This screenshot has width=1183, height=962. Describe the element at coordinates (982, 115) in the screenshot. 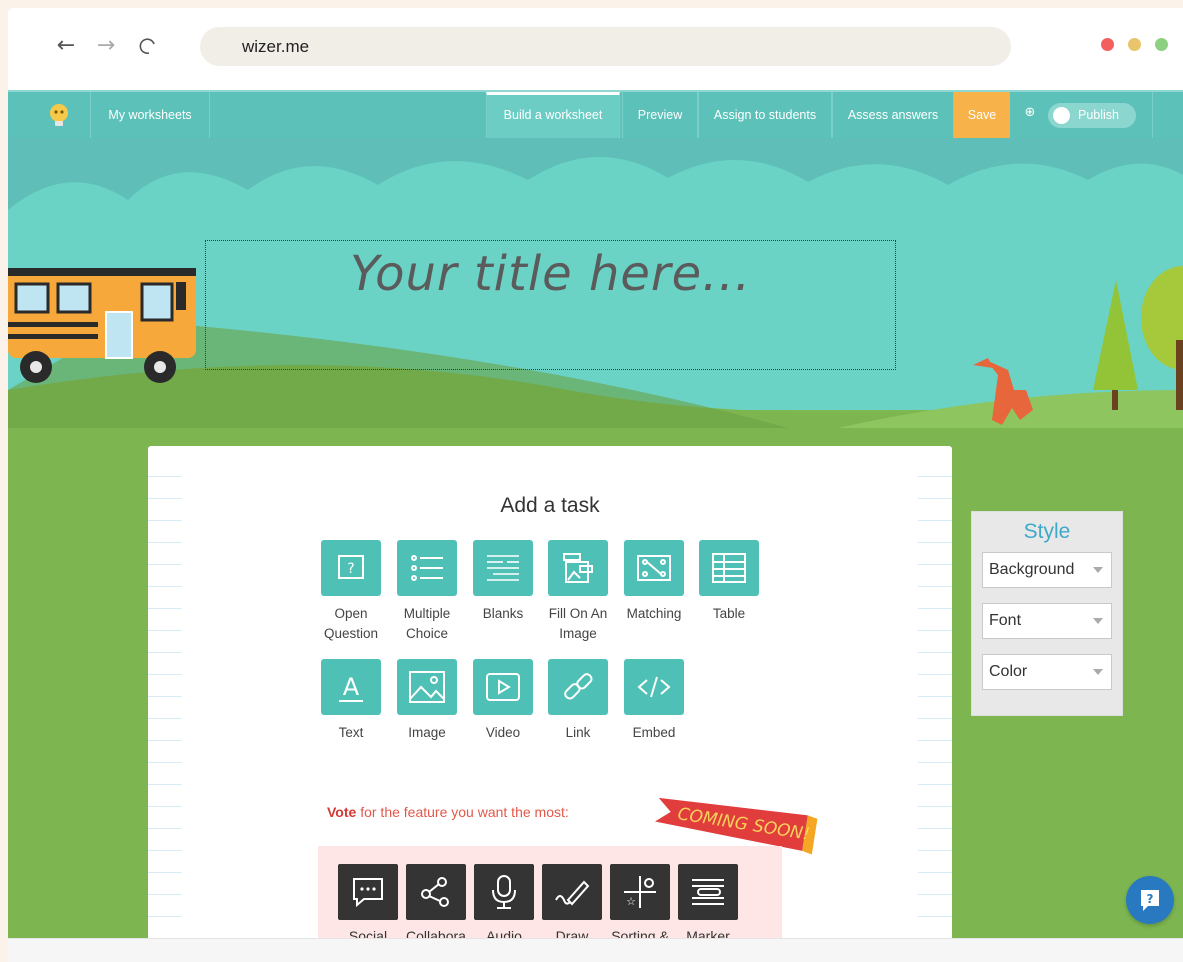

I see `save-button: Save` at that location.